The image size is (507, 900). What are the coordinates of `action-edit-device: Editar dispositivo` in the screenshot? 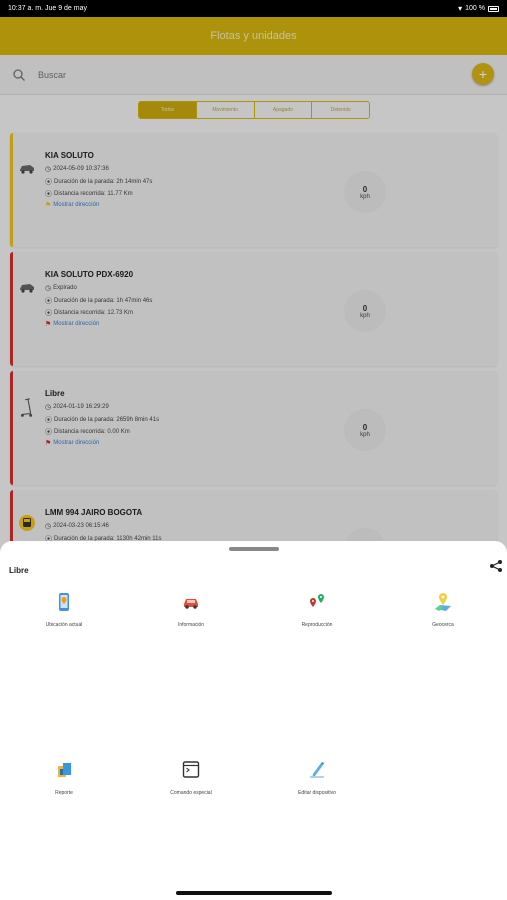 It's located at (317, 778).